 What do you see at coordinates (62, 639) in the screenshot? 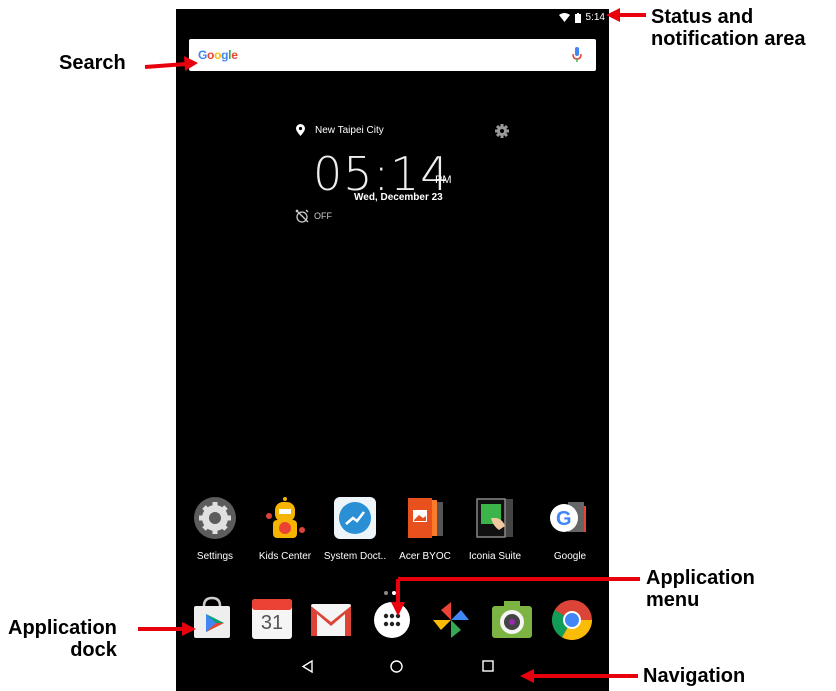
I see `callout-app-dock: Application dock` at bounding box center [62, 639].